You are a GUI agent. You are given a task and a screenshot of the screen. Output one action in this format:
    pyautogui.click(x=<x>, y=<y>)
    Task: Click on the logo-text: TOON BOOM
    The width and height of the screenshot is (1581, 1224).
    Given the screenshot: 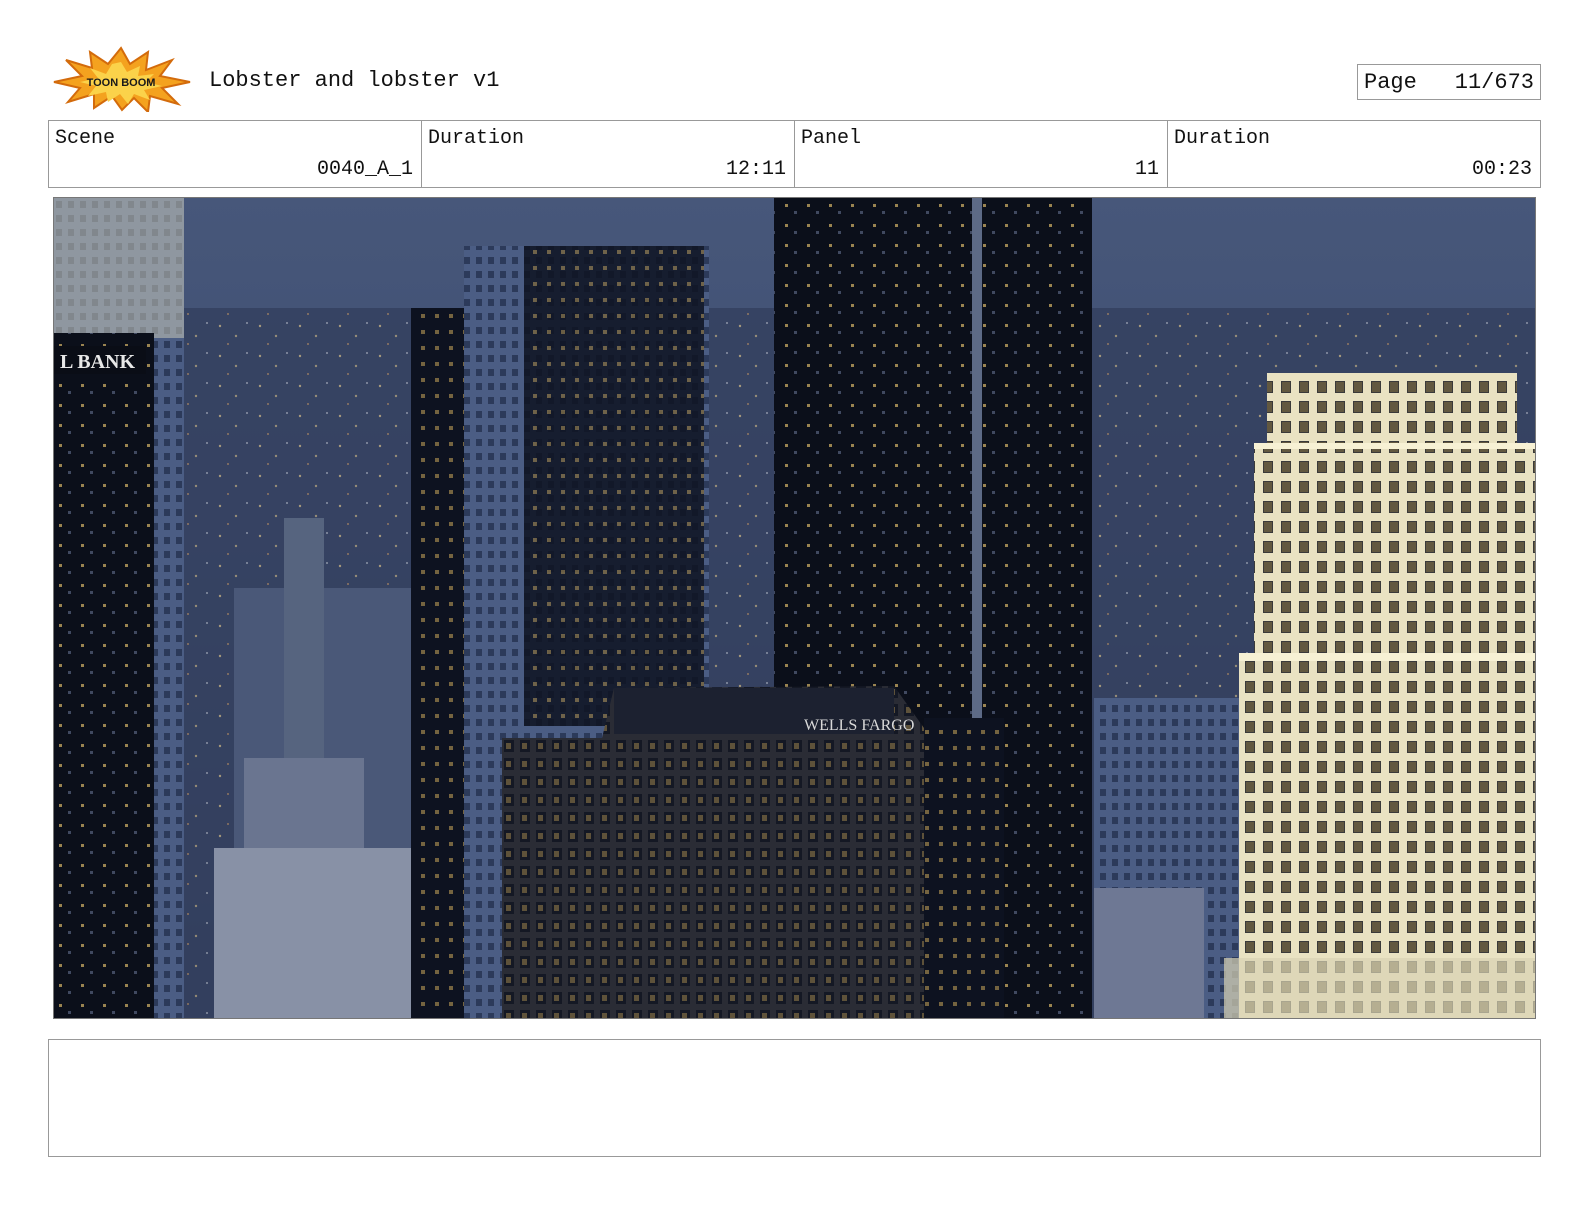 What is the action you would take?
    pyautogui.click(x=121, y=83)
    